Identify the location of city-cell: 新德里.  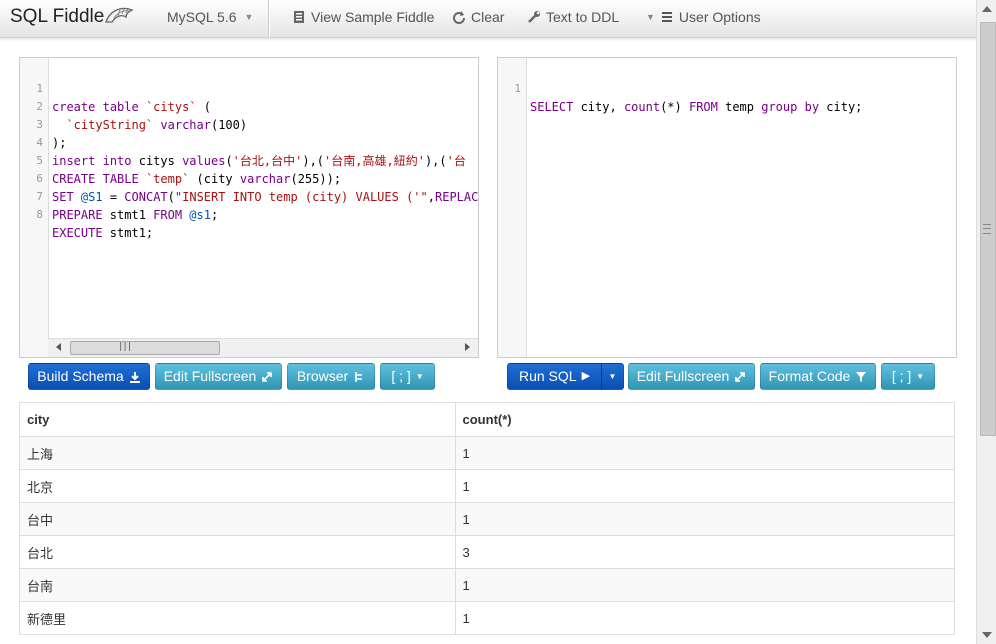
(237, 618).